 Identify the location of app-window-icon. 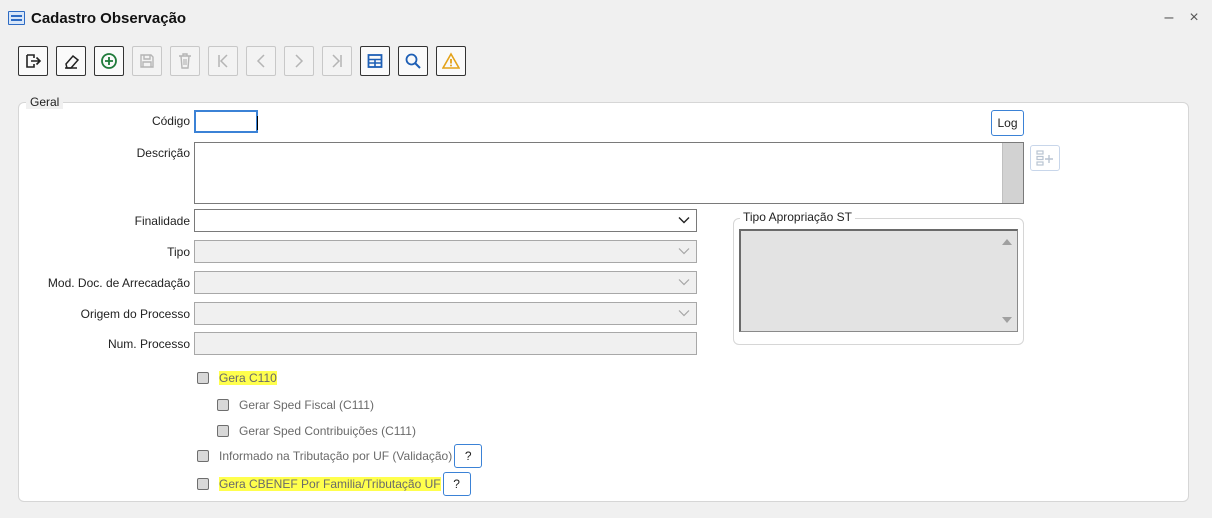
(16, 18).